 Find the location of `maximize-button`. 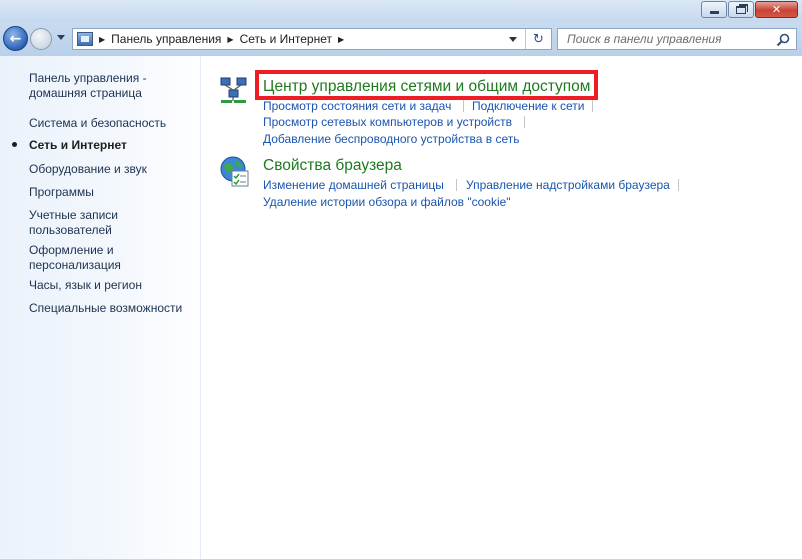

maximize-button is located at coordinates (741, 9).